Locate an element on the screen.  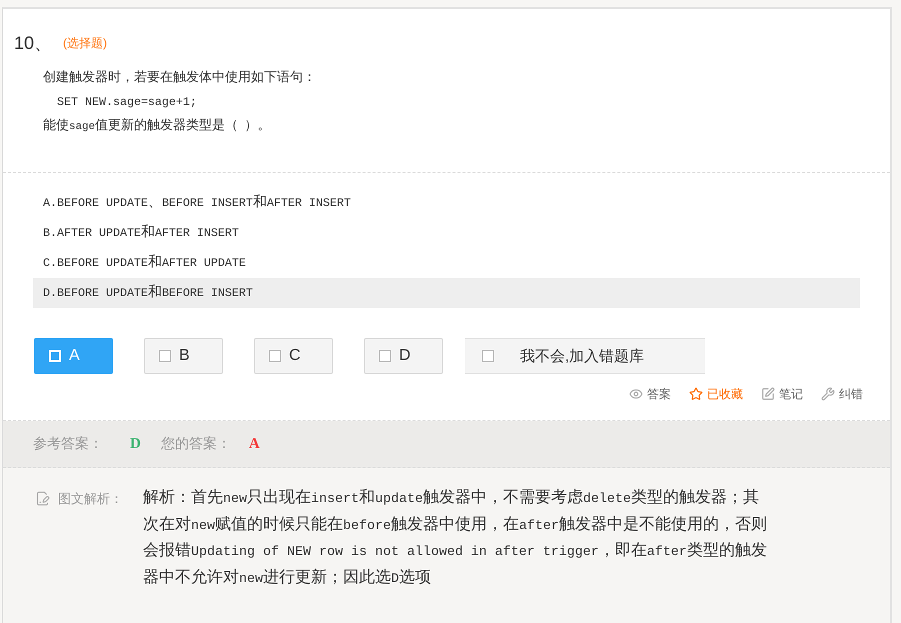
choice-button: C is located at coordinates (293, 356).